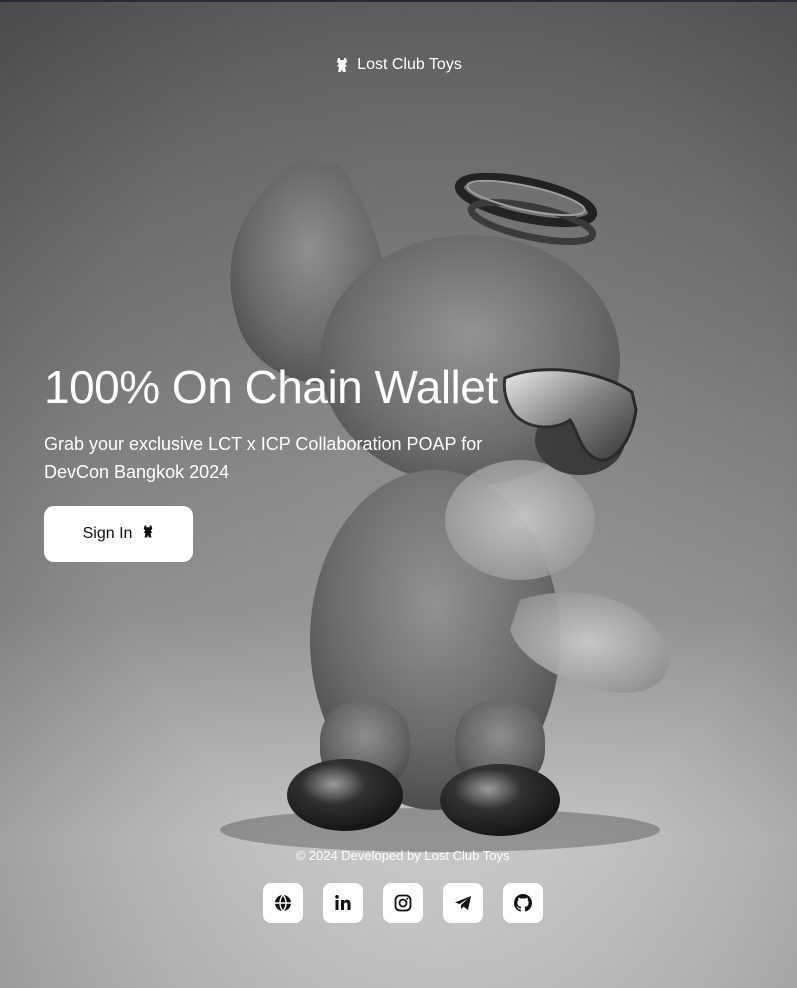 The image size is (797, 988). I want to click on globe-icon, so click(283, 903).